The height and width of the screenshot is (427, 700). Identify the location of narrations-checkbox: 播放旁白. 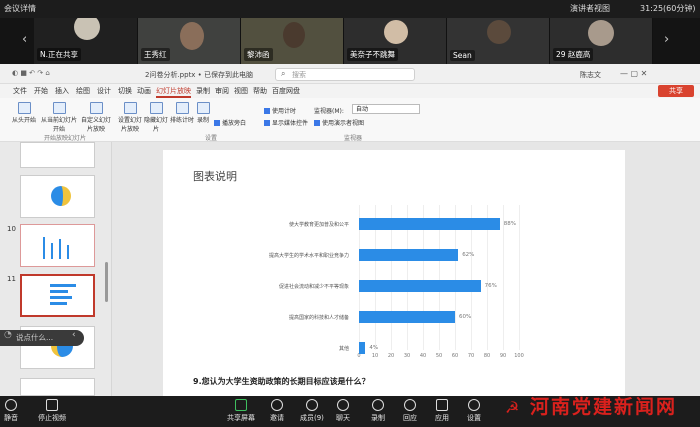
(230, 122).